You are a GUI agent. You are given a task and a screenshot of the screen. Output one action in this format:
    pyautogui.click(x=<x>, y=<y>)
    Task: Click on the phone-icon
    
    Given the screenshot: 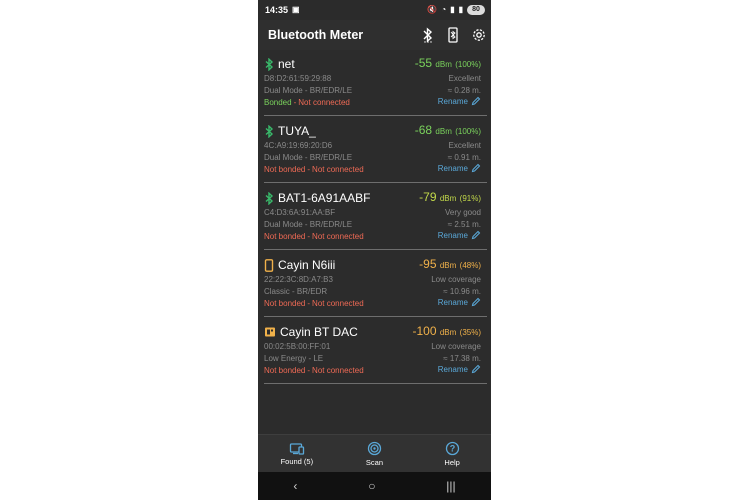 What is the action you would take?
    pyautogui.click(x=269, y=265)
    